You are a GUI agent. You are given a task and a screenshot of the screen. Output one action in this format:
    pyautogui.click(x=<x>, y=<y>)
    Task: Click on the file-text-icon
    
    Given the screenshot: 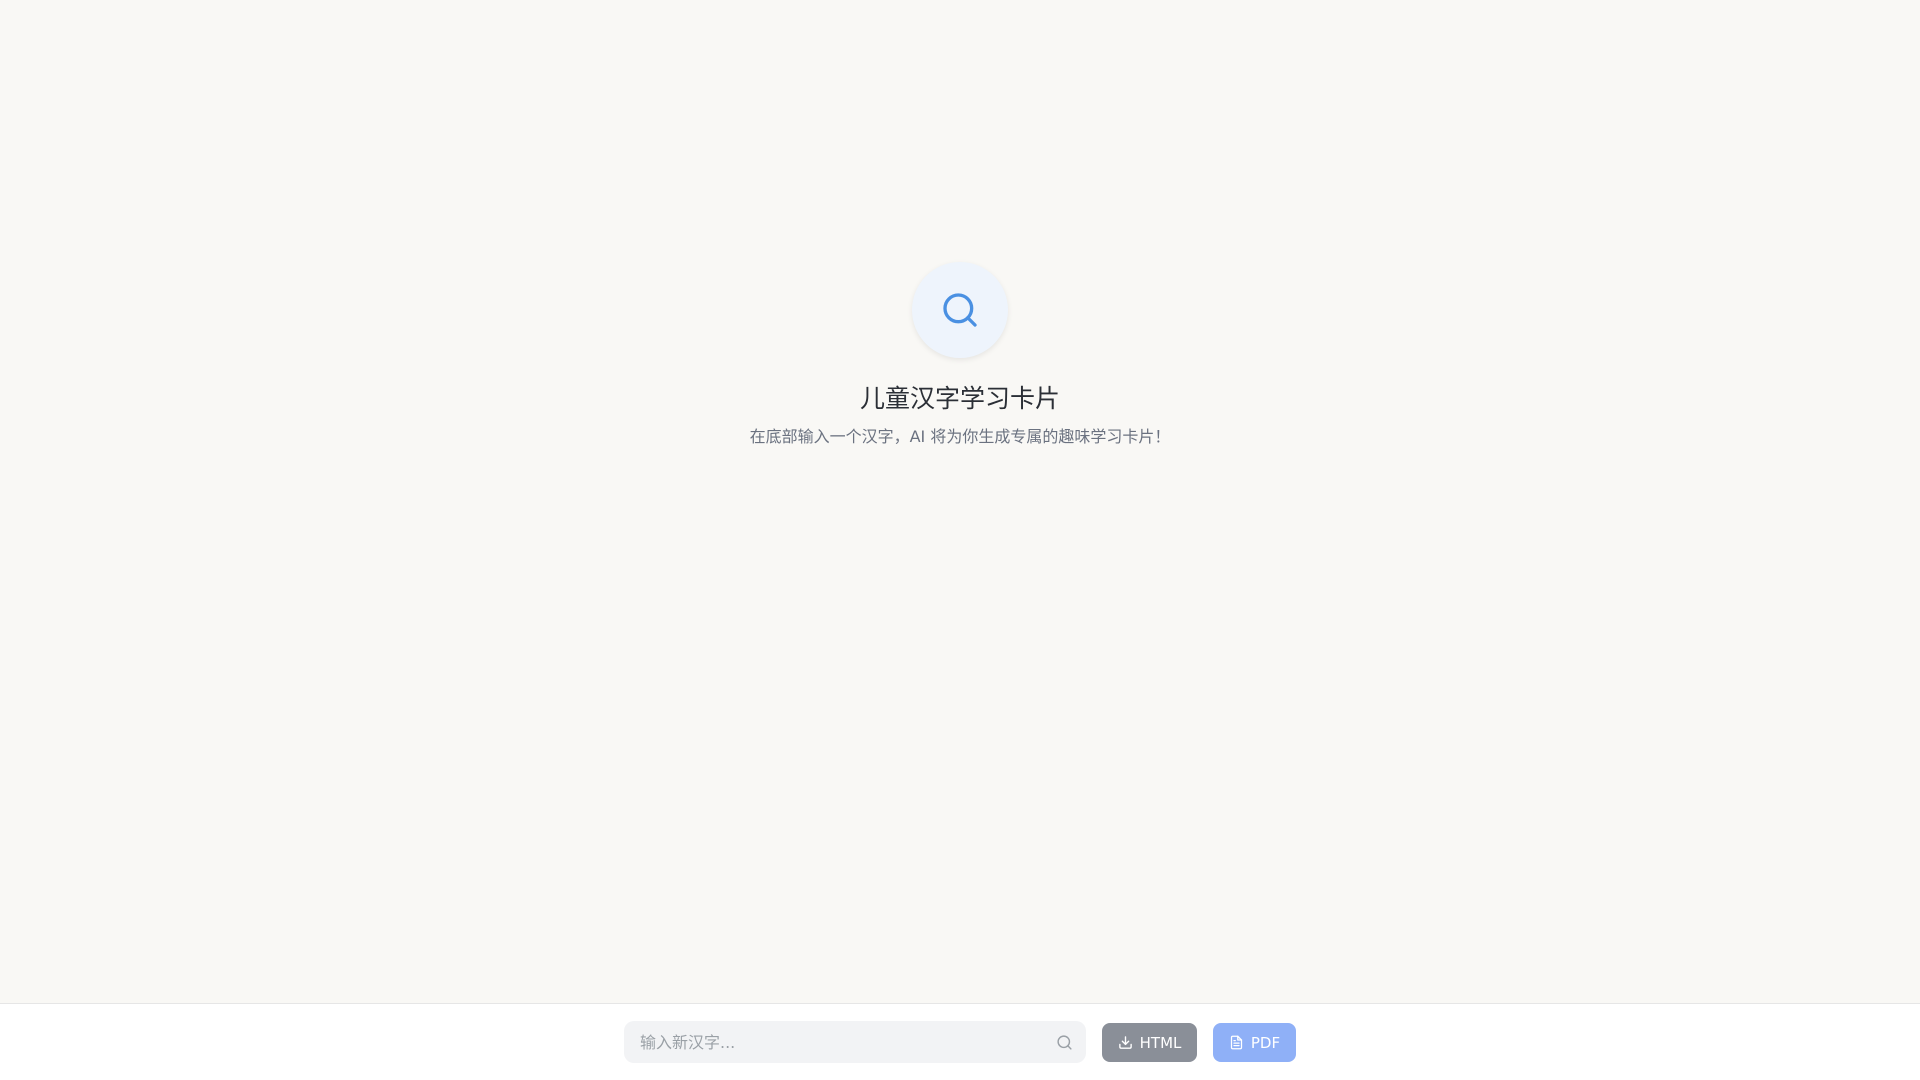 What is the action you would take?
    pyautogui.click(x=1236, y=1042)
    